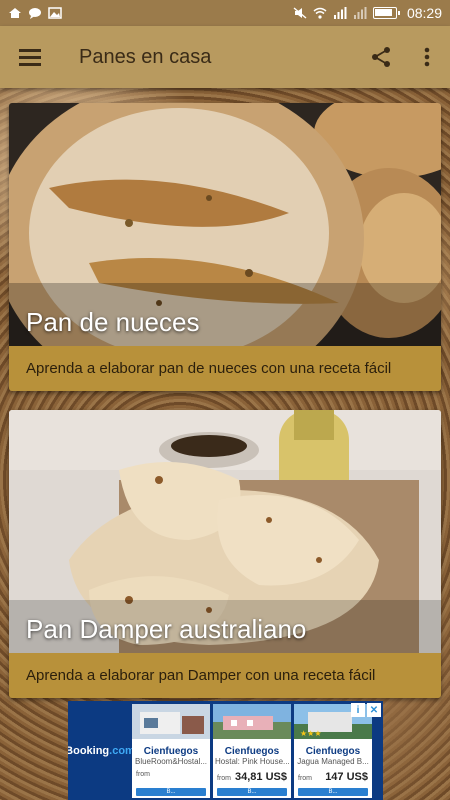 This screenshot has height=800, width=450. What do you see at coordinates (122, 750) in the screenshot?
I see `booking-logo-suffix: .com` at bounding box center [122, 750].